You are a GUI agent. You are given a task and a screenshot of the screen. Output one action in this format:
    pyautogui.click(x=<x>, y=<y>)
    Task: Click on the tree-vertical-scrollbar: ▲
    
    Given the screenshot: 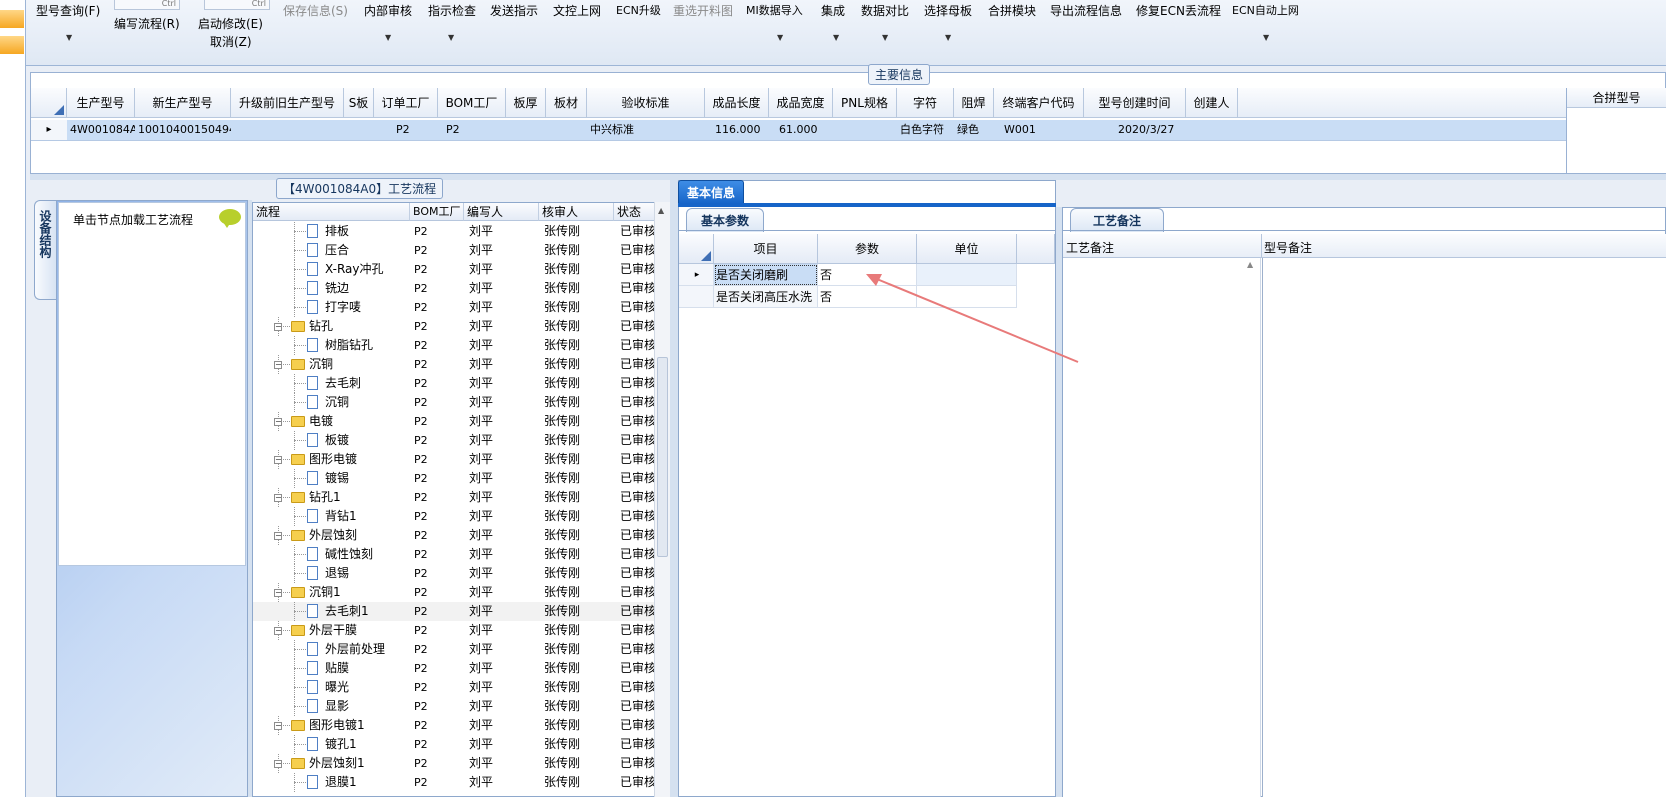 What is the action you would take?
    pyautogui.click(x=662, y=499)
    